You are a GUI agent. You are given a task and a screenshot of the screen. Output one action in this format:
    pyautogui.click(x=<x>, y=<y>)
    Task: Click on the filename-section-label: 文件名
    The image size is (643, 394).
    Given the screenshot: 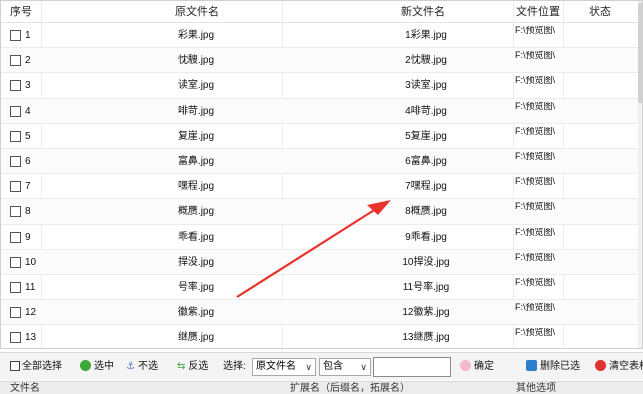 What is the action you would take?
    pyautogui.click(x=25, y=388)
    